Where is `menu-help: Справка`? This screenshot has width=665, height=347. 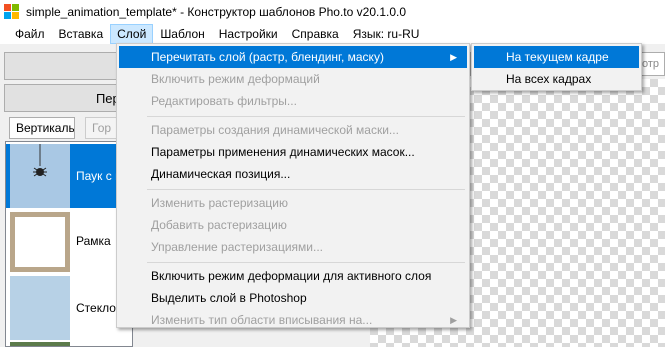 menu-help: Справка is located at coordinates (315, 34).